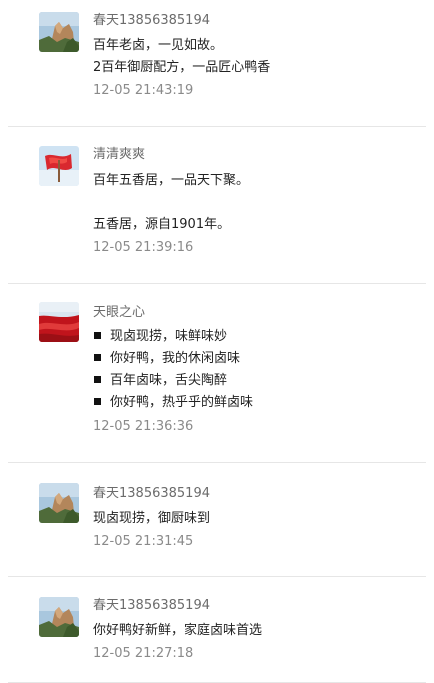  Describe the element at coordinates (143, 653) in the screenshot. I see `comment-timestamp: 12-05 21:27:18` at that location.